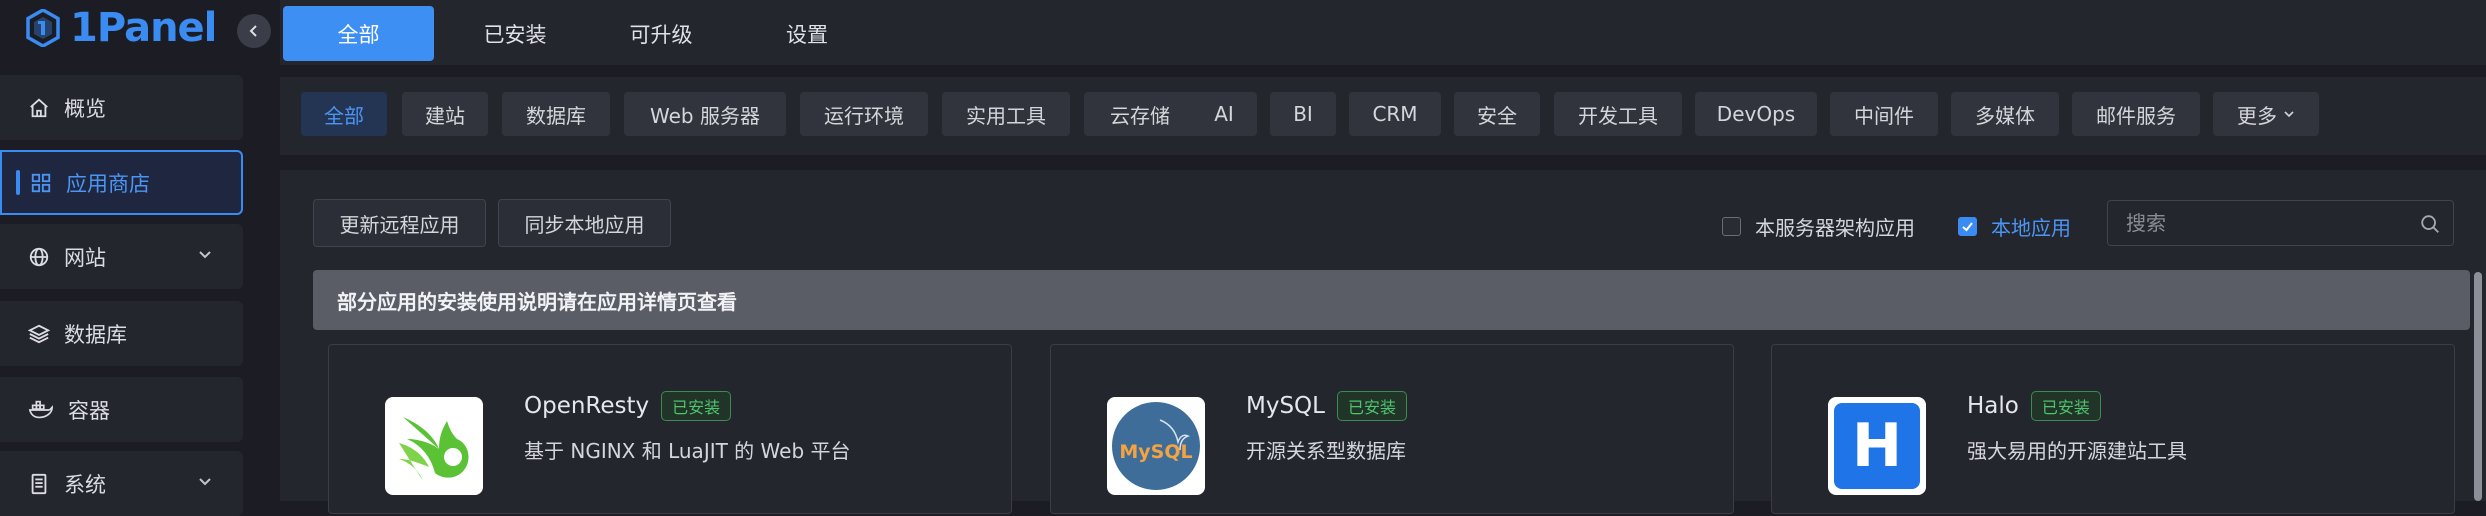 The width and height of the screenshot is (2486, 516). What do you see at coordinates (1392, 429) in the screenshot?
I see `app-card-mysql: MySQL MySQL 已安装 开源关系型数据库` at bounding box center [1392, 429].